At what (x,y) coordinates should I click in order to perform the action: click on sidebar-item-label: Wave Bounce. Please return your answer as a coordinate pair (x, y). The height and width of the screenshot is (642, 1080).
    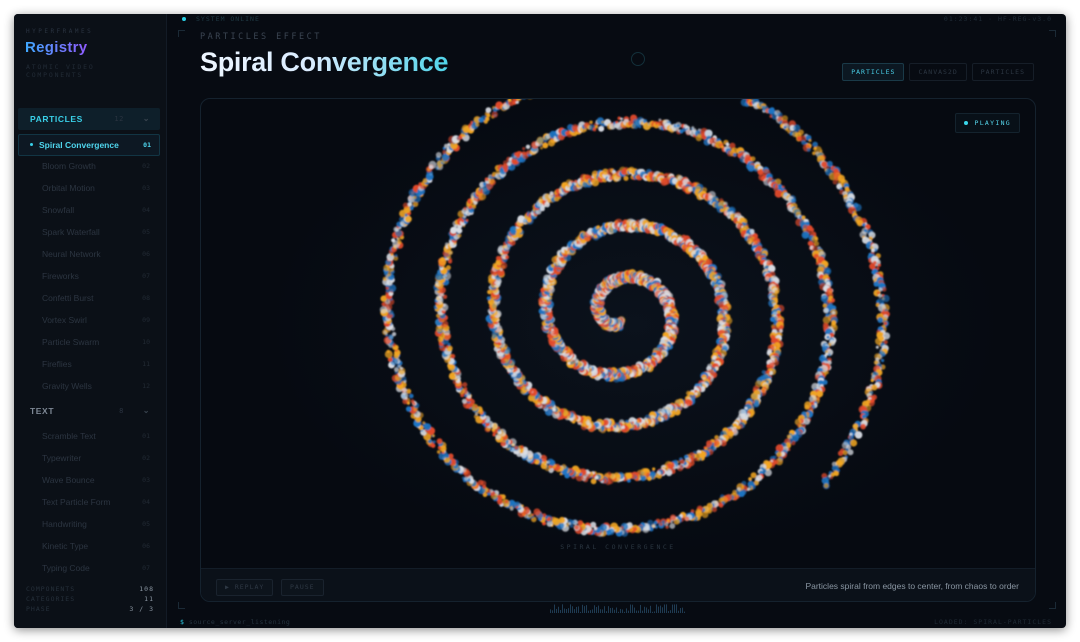
    Looking at the image, I should click on (68, 480).